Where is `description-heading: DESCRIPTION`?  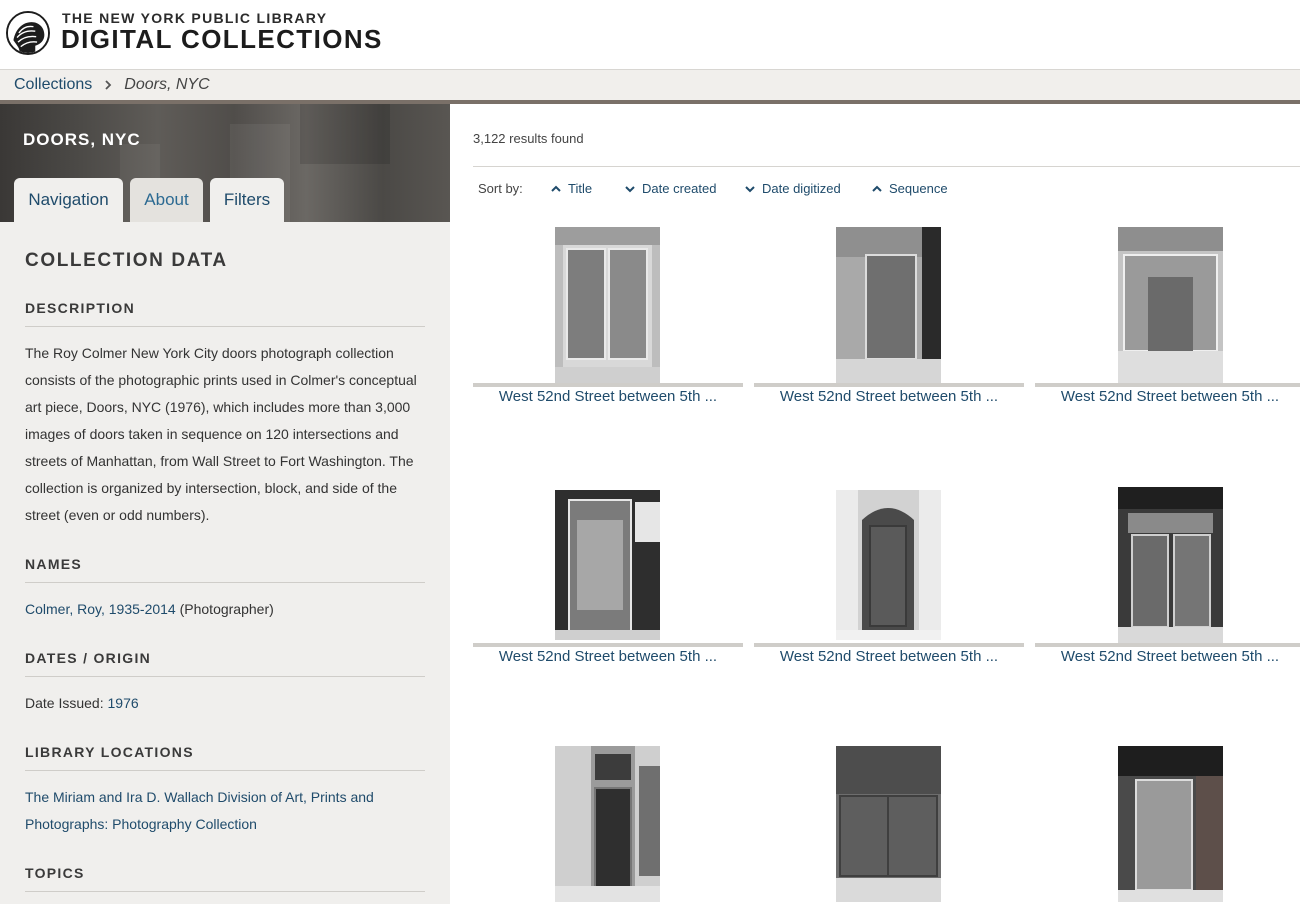
description-heading: DESCRIPTION is located at coordinates (225, 313).